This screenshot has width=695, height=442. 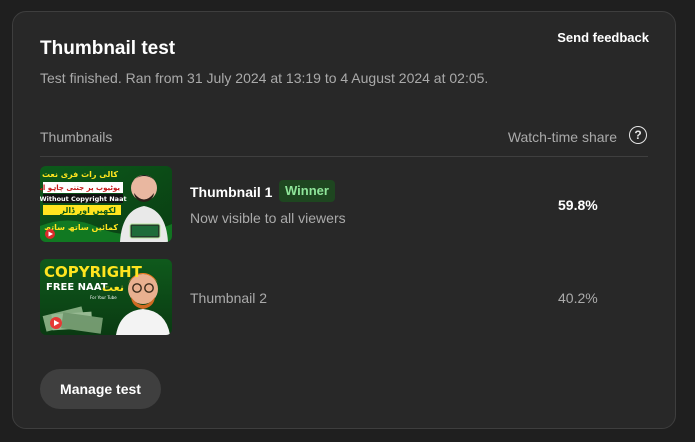 I want to click on thumbnail-1-status: Now visible to all viewers, so click(x=268, y=218).